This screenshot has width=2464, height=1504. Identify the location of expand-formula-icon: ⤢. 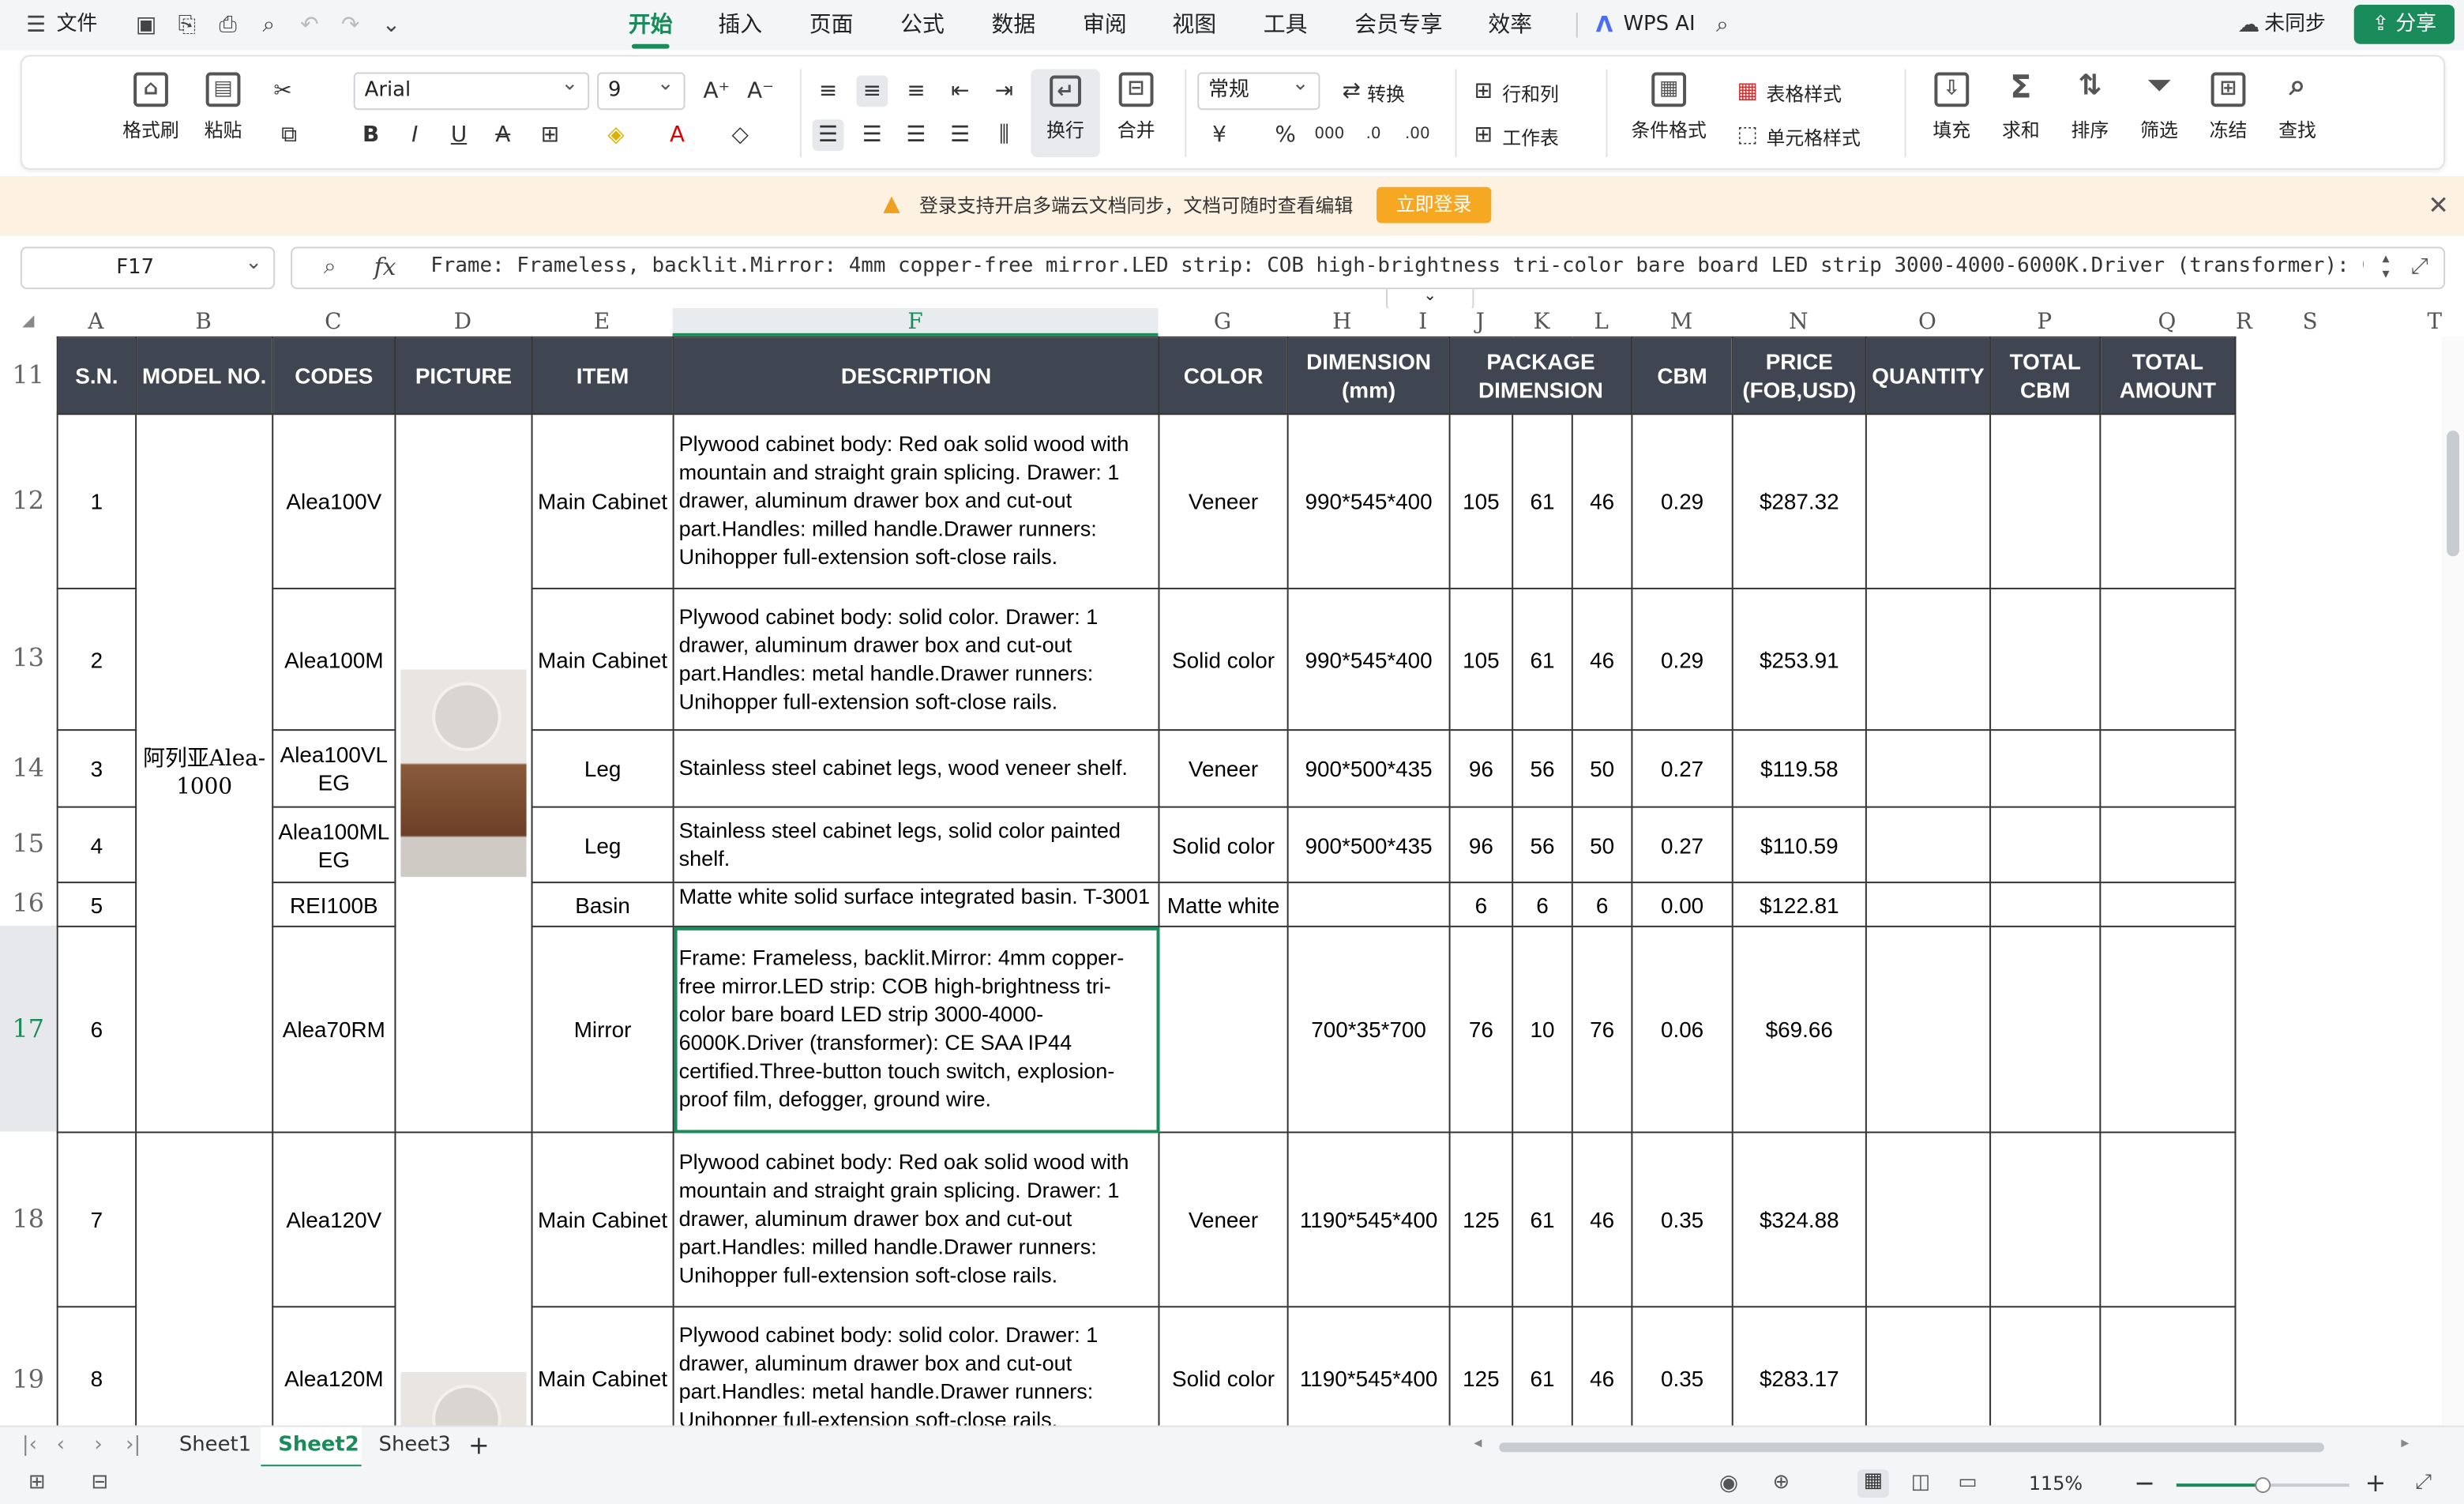
(2419, 267).